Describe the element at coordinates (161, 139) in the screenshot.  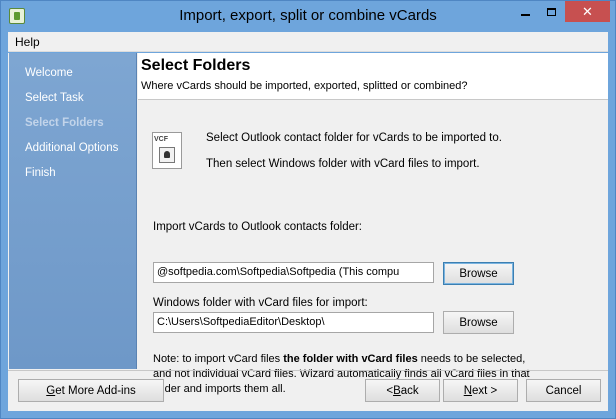
I see `vcard-icon-label: VCF` at that location.